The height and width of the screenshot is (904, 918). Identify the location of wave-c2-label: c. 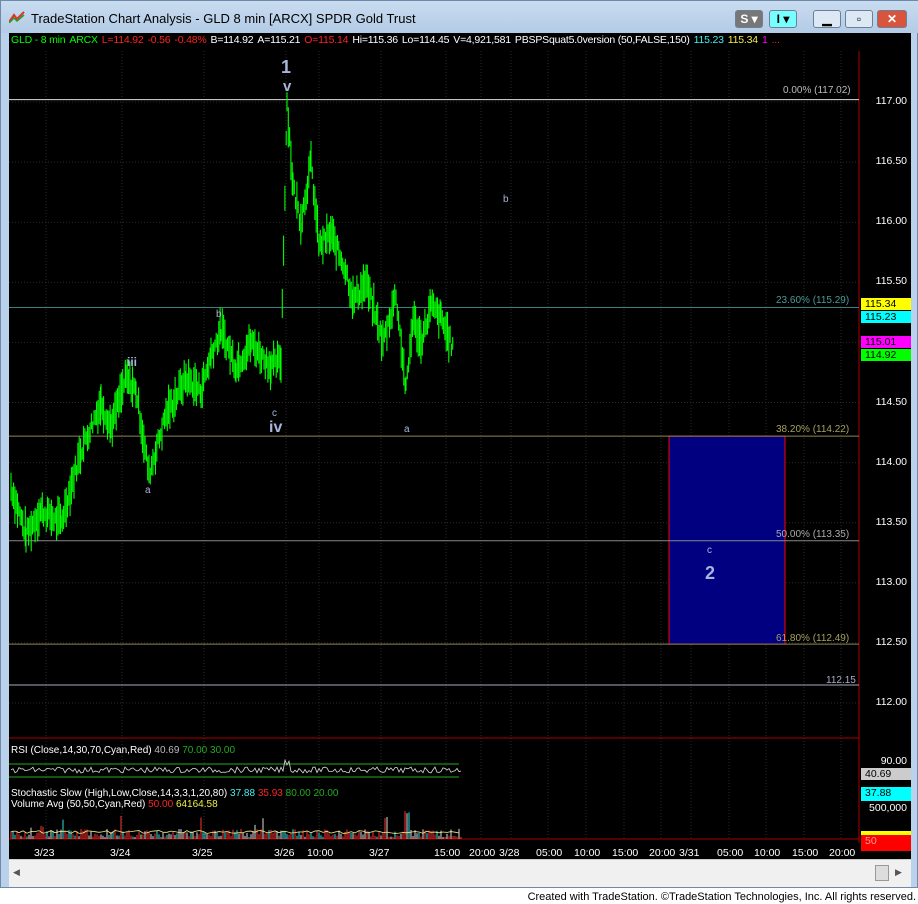
(709, 550).